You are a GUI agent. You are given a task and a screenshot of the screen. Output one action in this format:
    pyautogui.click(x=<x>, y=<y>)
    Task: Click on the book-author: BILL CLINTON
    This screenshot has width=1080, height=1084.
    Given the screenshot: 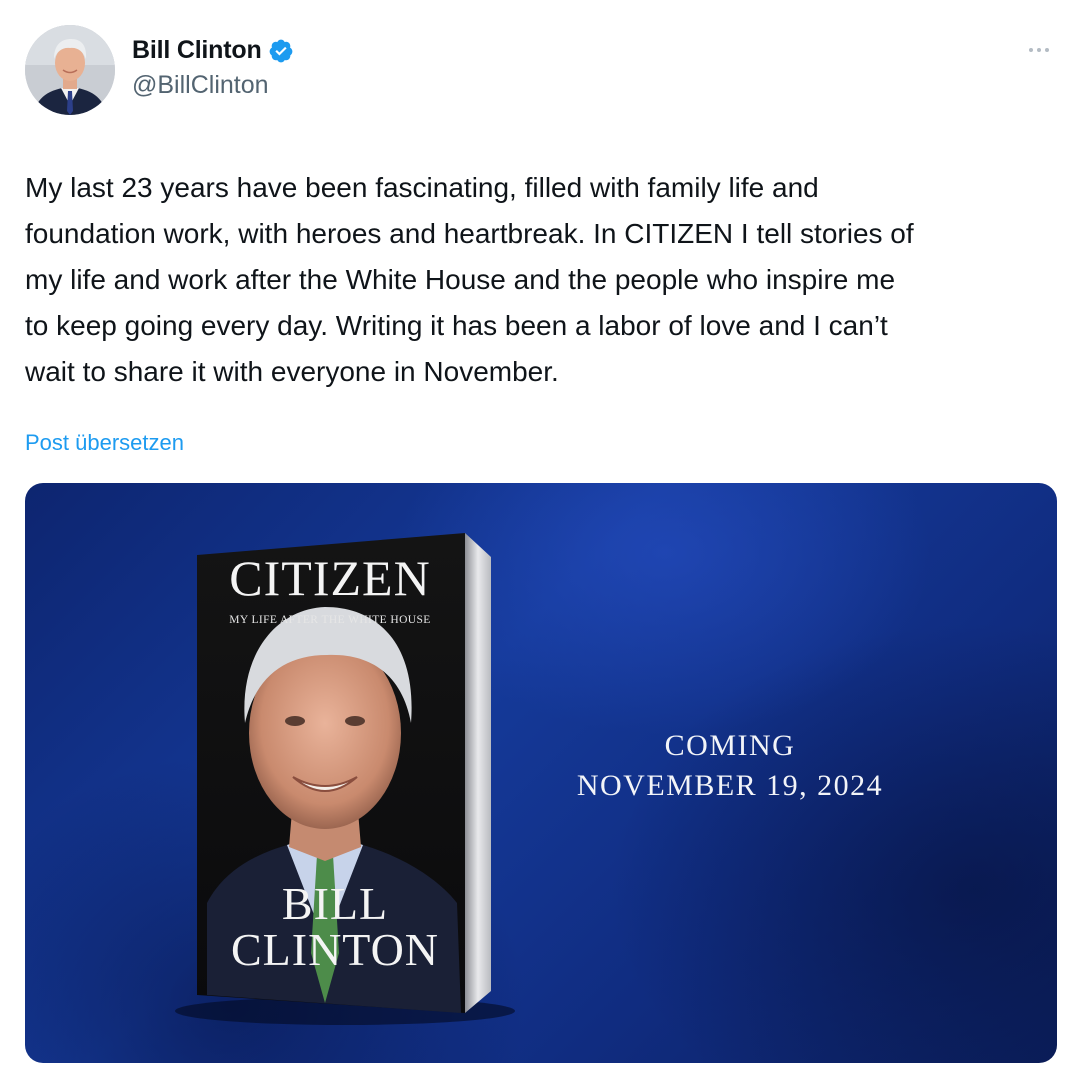 What is the action you would take?
    pyautogui.click(x=335, y=927)
    